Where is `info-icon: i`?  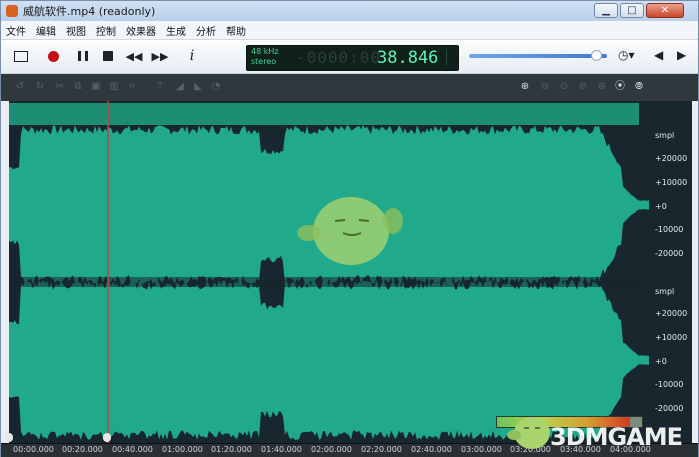 info-icon: i is located at coordinates (192, 56).